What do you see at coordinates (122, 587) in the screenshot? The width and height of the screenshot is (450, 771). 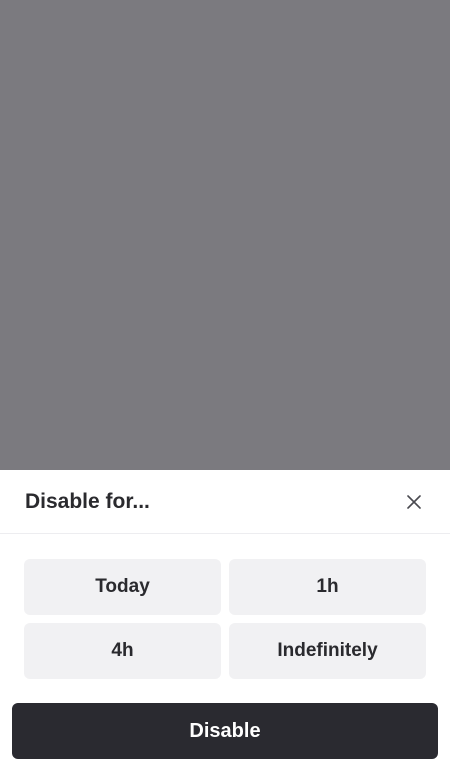 I see `option-today: Today` at bounding box center [122, 587].